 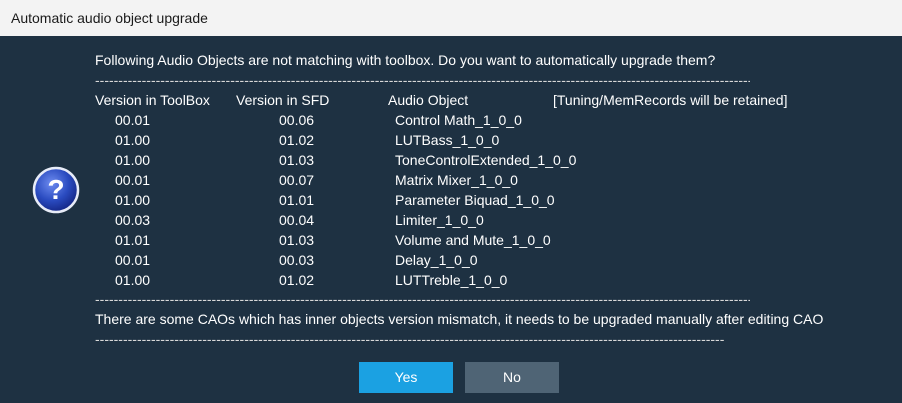 What do you see at coordinates (475, 200) in the screenshot?
I see `cell-audio-object: Parameter Biquad_1_0_0` at bounding box center [475, 200].